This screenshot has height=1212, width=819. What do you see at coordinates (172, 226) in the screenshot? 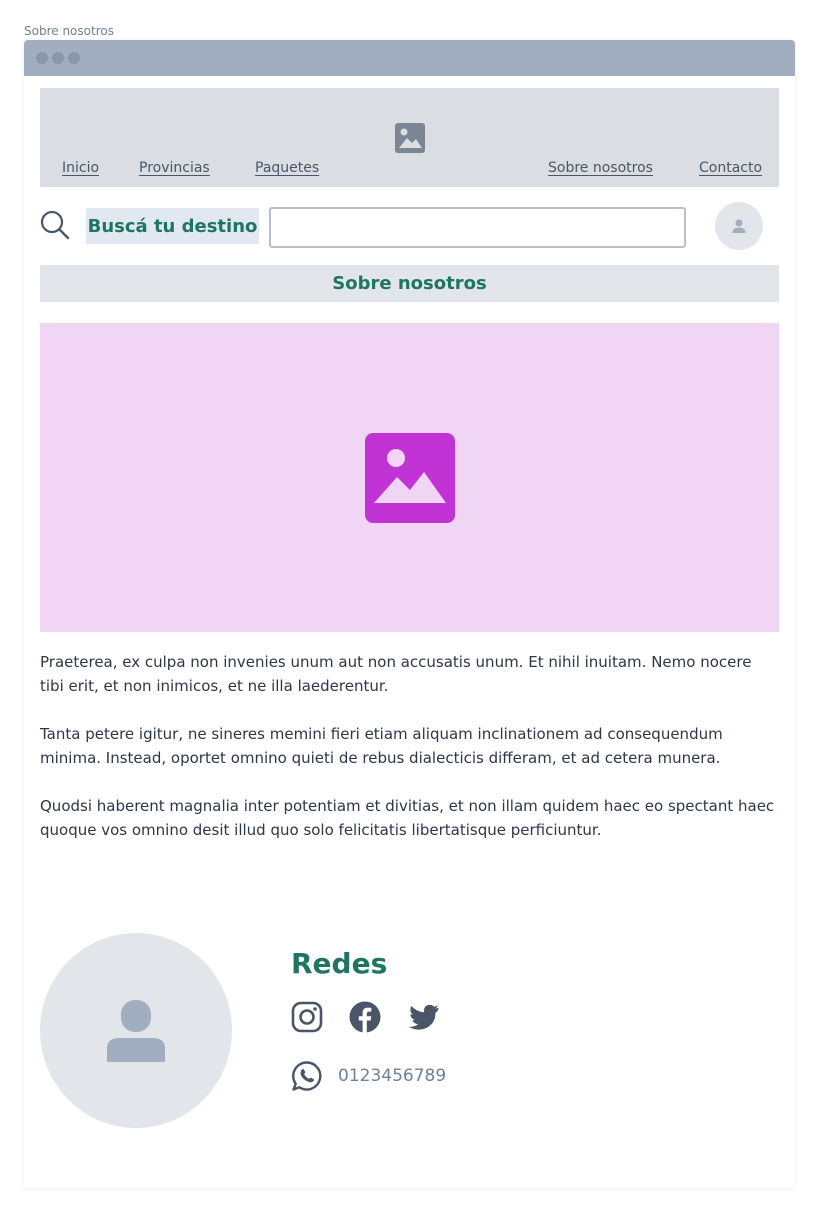
I see `search-label: Buscá tu destino` at bounding box center [172, 226].